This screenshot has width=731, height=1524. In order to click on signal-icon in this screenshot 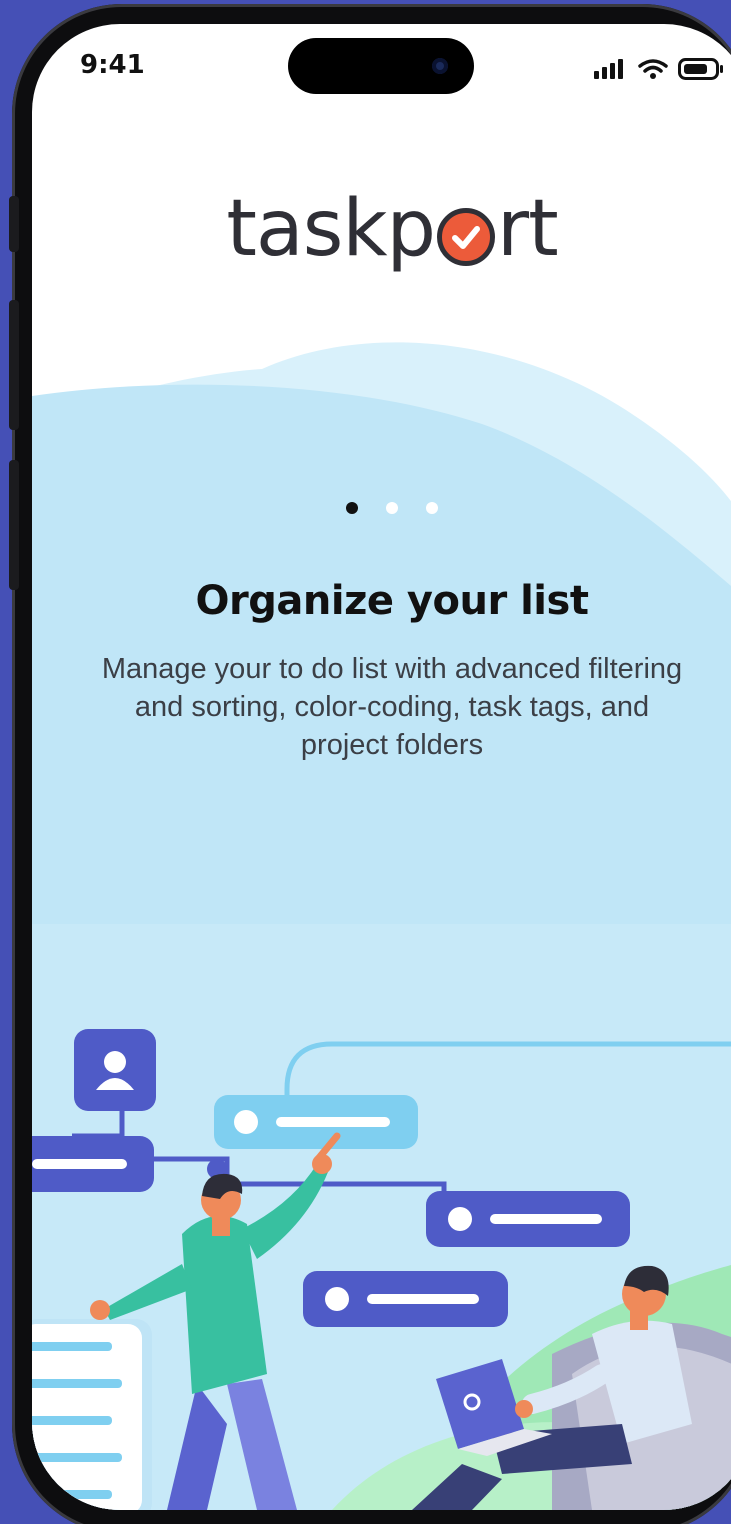, I will do `click(608, 69)`.